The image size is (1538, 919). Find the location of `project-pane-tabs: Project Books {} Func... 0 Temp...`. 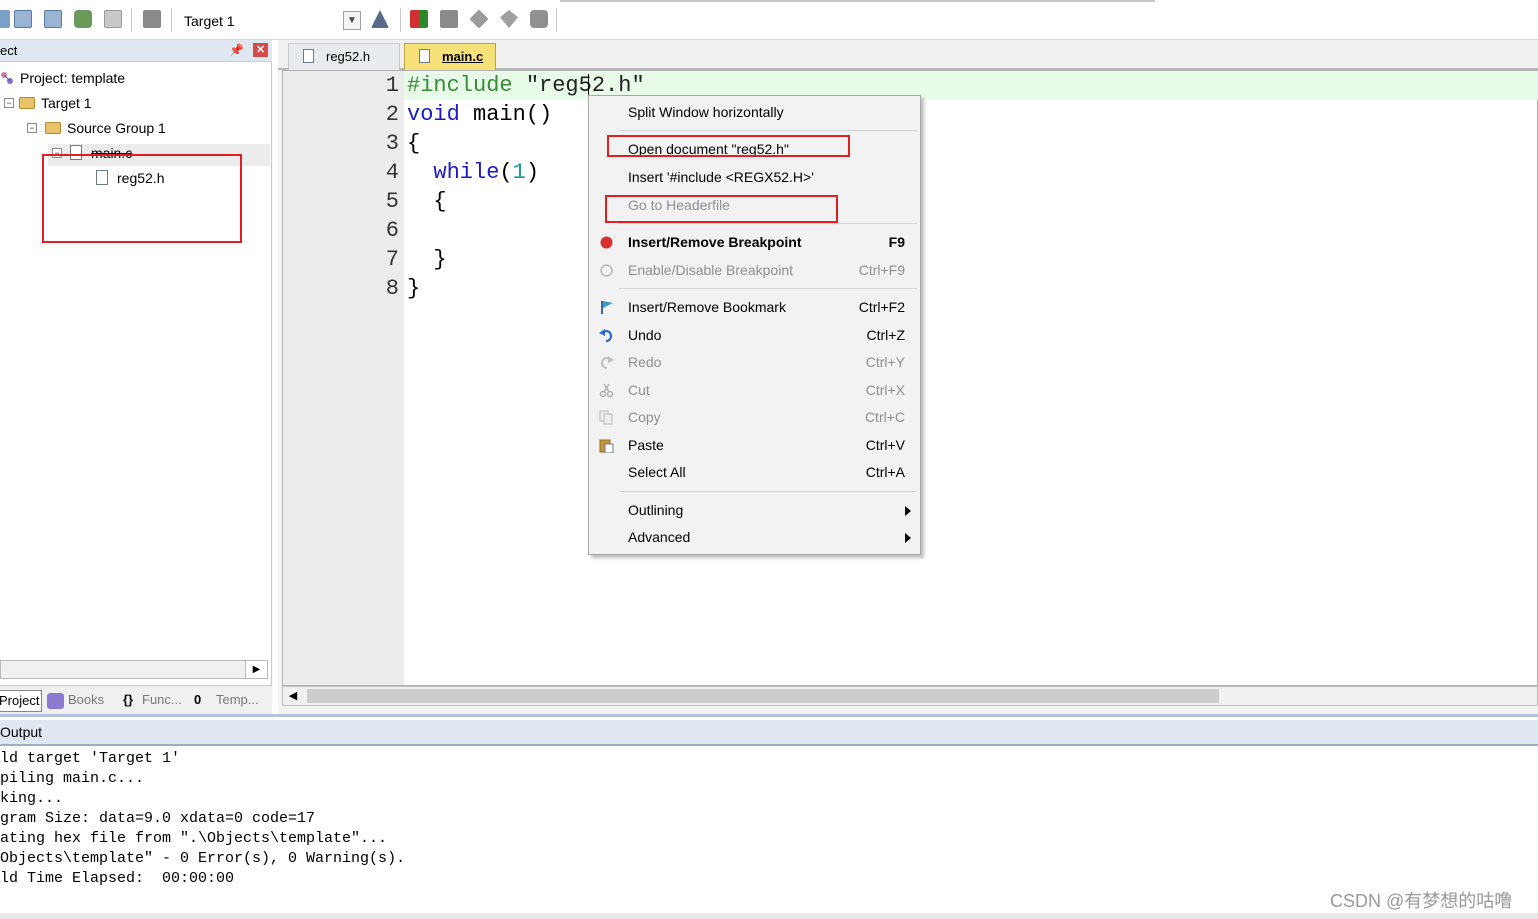

project-pane-tabs: Project Books {} Func... 0 Temp... is located at coordinates (136, 699).